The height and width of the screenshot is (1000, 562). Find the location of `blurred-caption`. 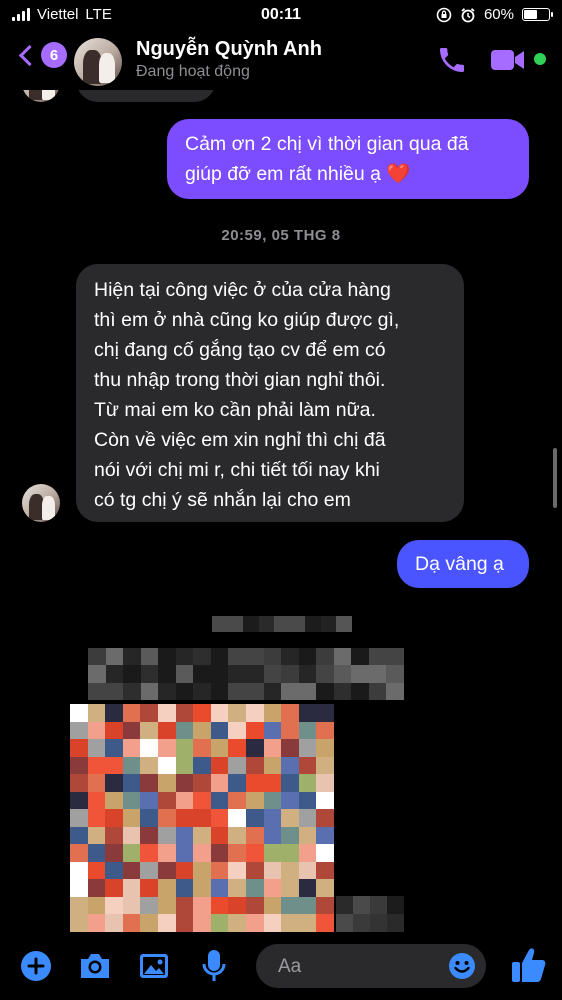

blurred-caption is located at coordinates (246, 674).